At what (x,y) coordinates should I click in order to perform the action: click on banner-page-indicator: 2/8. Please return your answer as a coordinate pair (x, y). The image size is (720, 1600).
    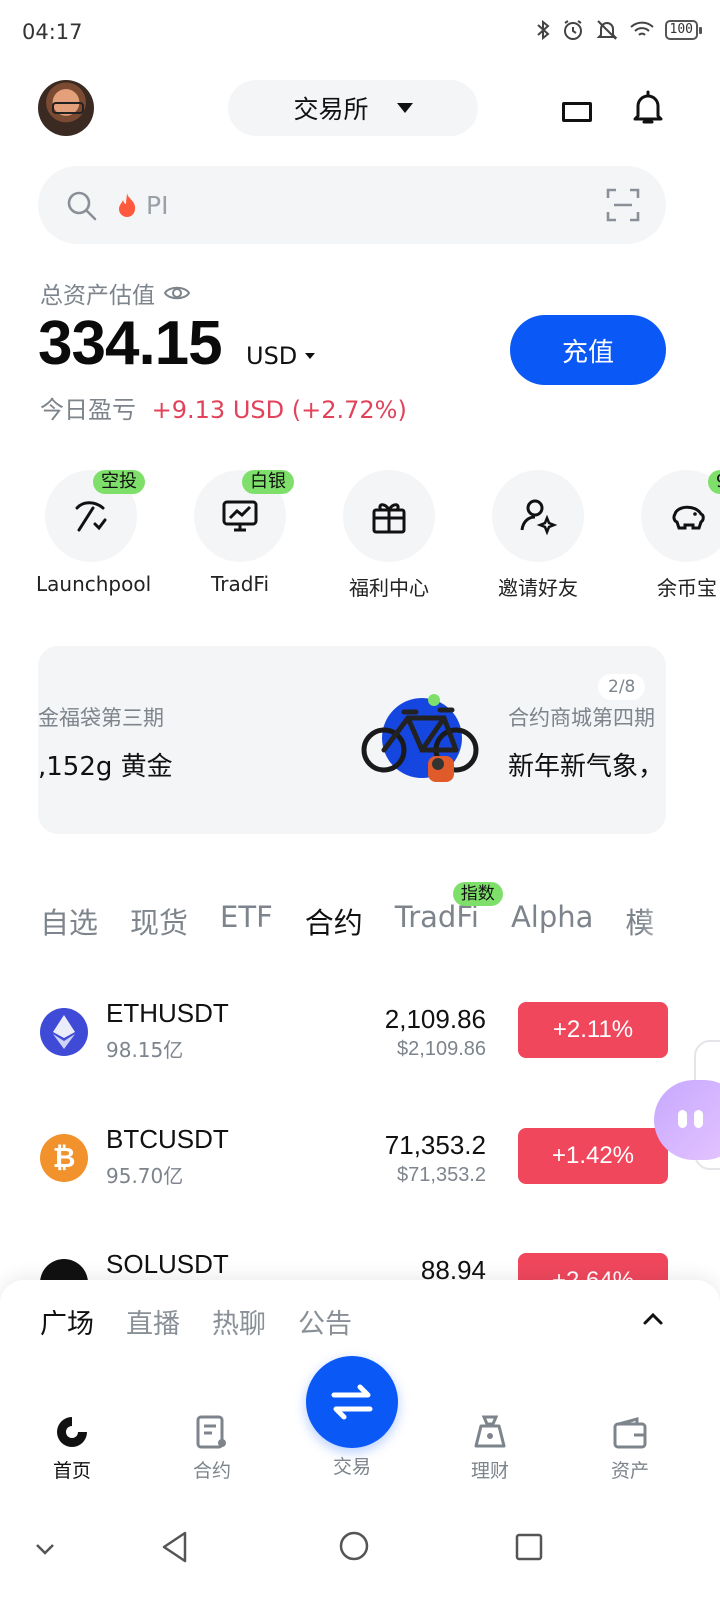
    Looking at the image, I should click on (622, 687).